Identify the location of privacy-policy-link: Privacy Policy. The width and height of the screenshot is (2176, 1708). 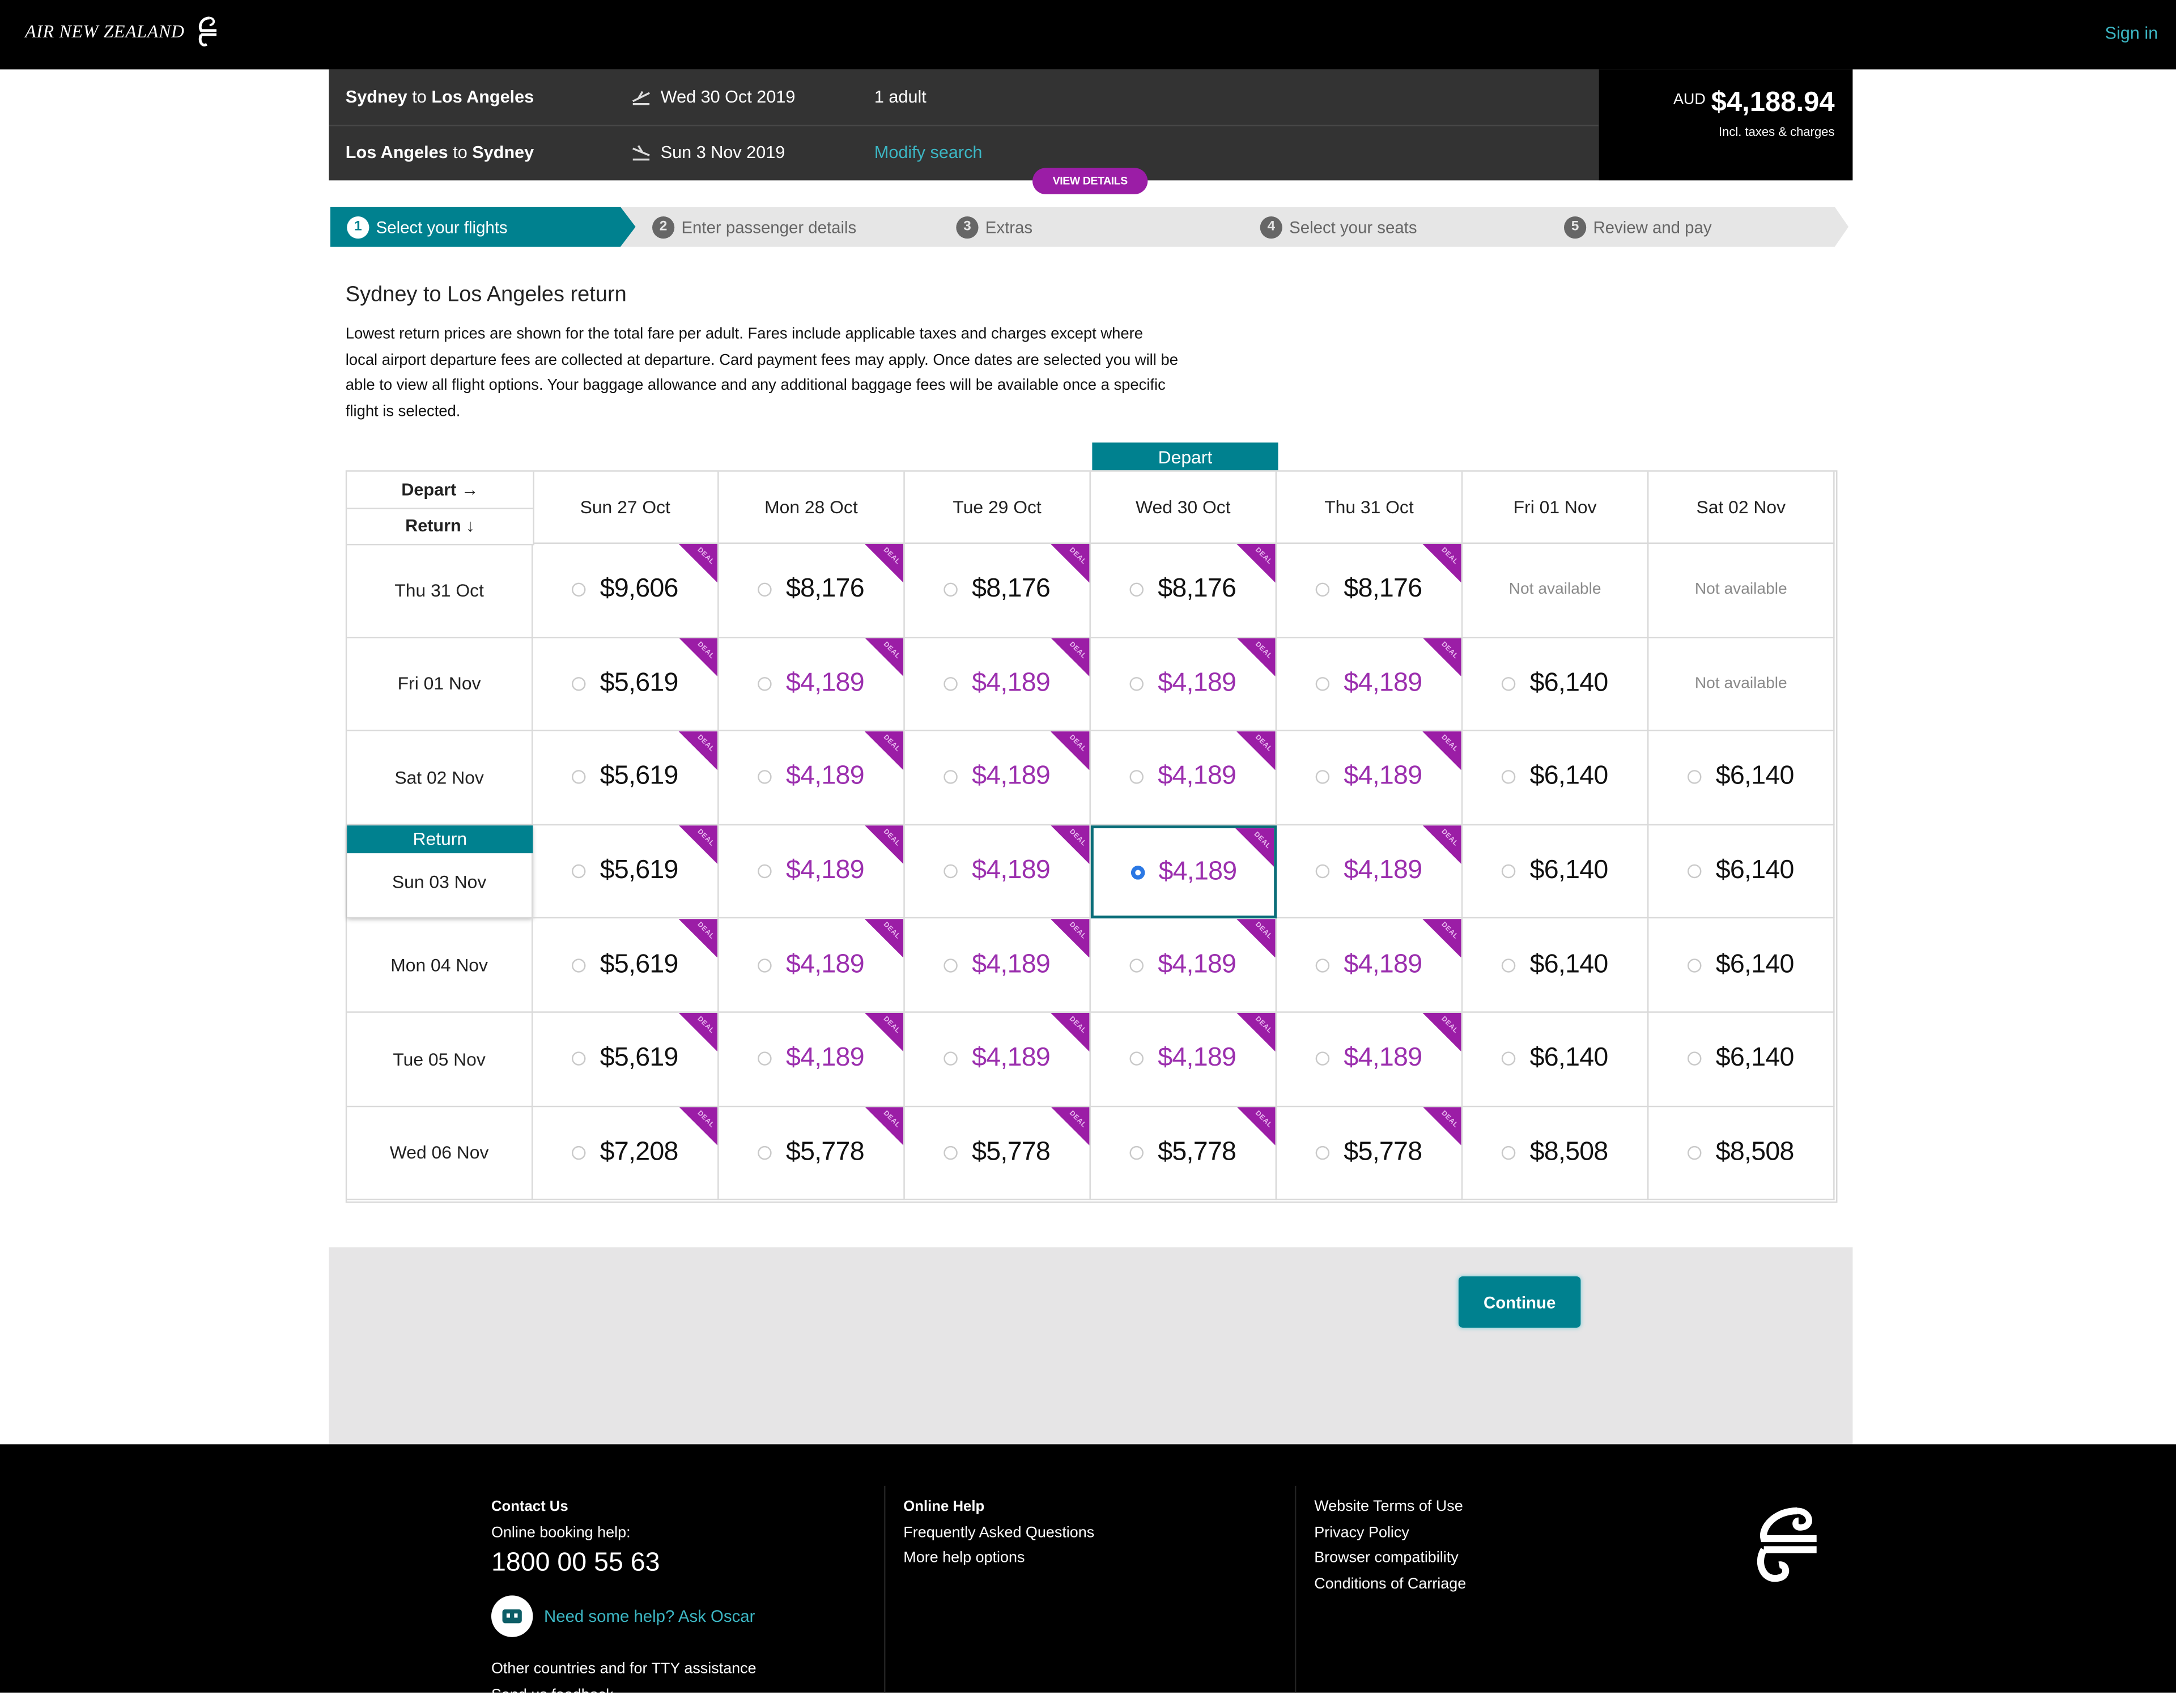
(1390, 1532).